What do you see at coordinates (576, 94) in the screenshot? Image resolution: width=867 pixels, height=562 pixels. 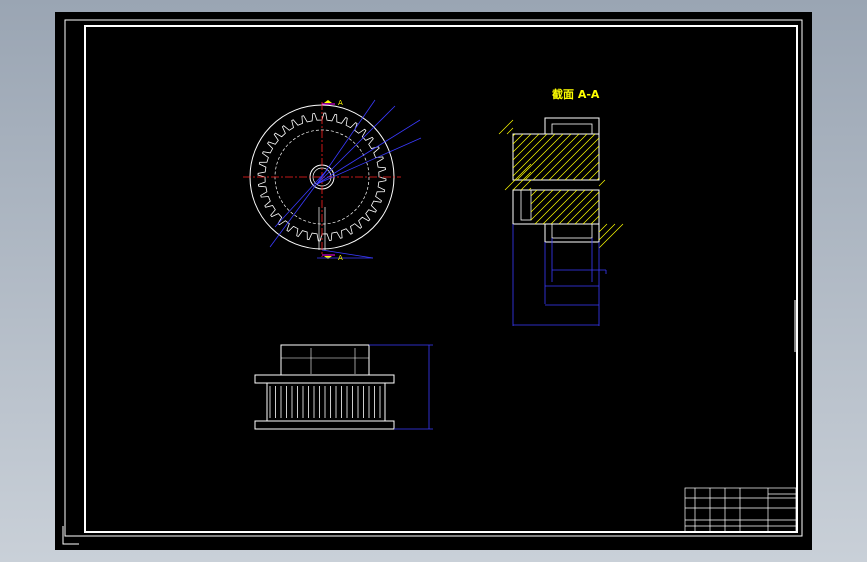 I see `section-title: 截面 A-A` at bounding box center [576, 94].